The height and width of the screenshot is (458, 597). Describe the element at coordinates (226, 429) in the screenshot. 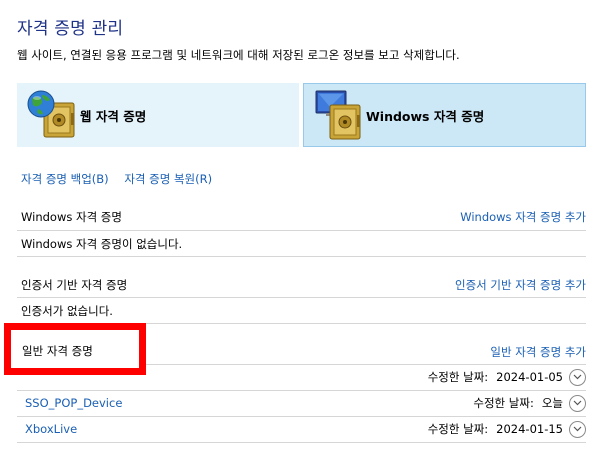

I see `credential-name: XboxLive` at that location.